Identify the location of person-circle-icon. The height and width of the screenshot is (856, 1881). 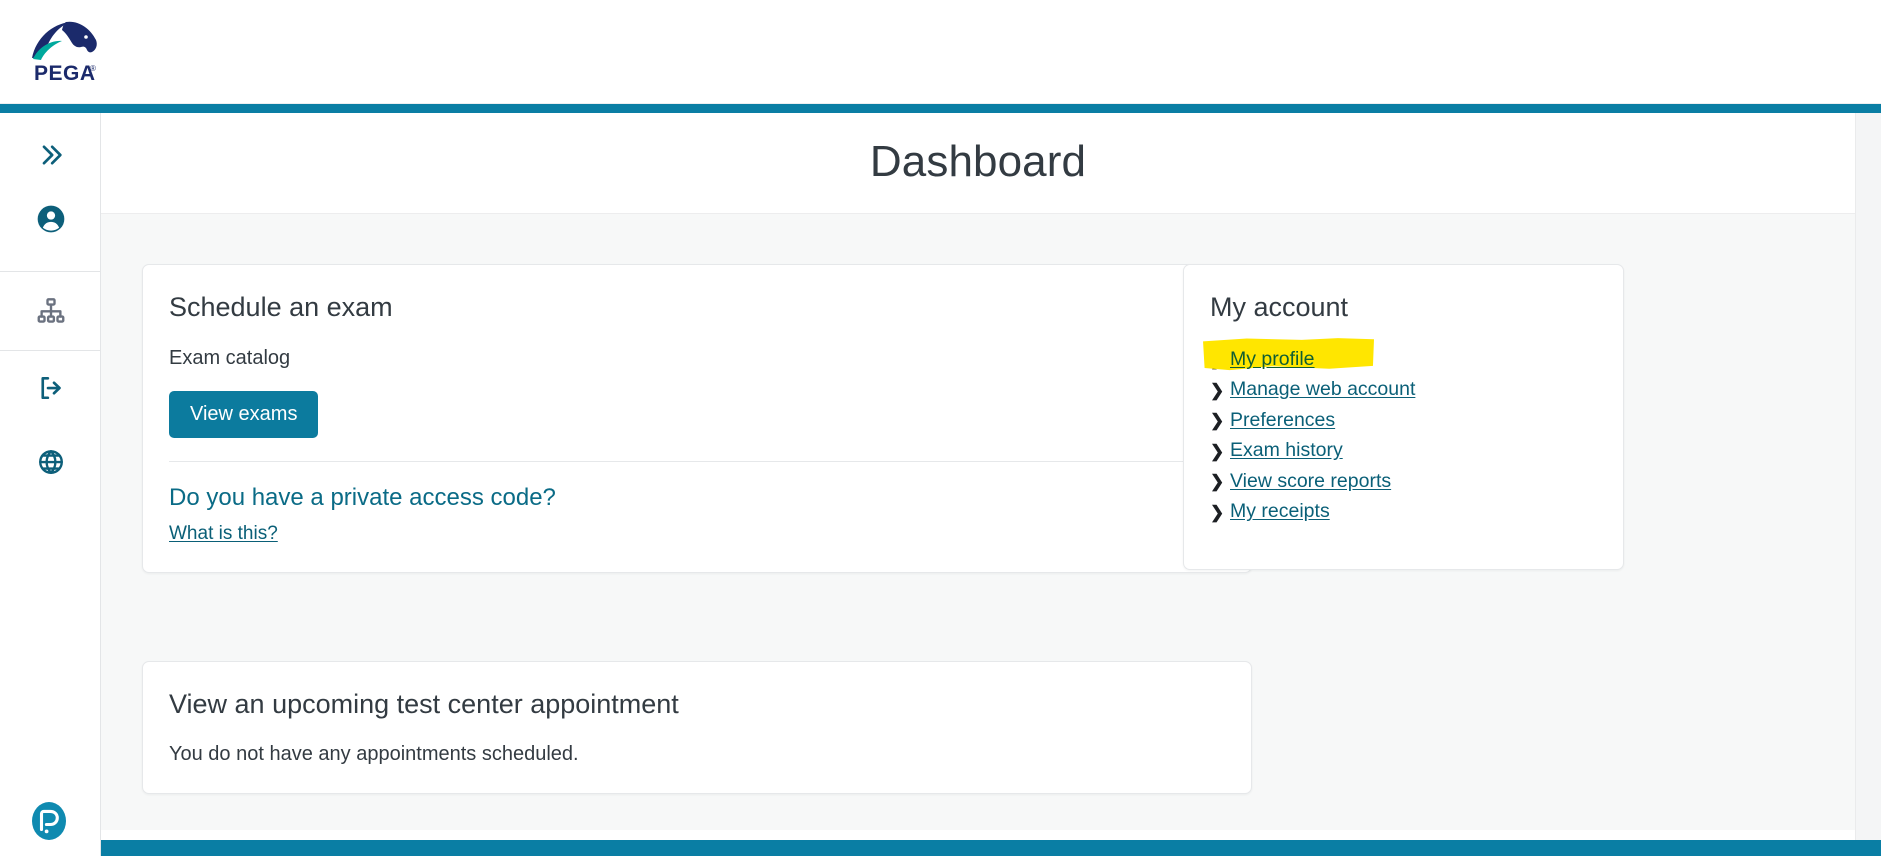
(51, 219).